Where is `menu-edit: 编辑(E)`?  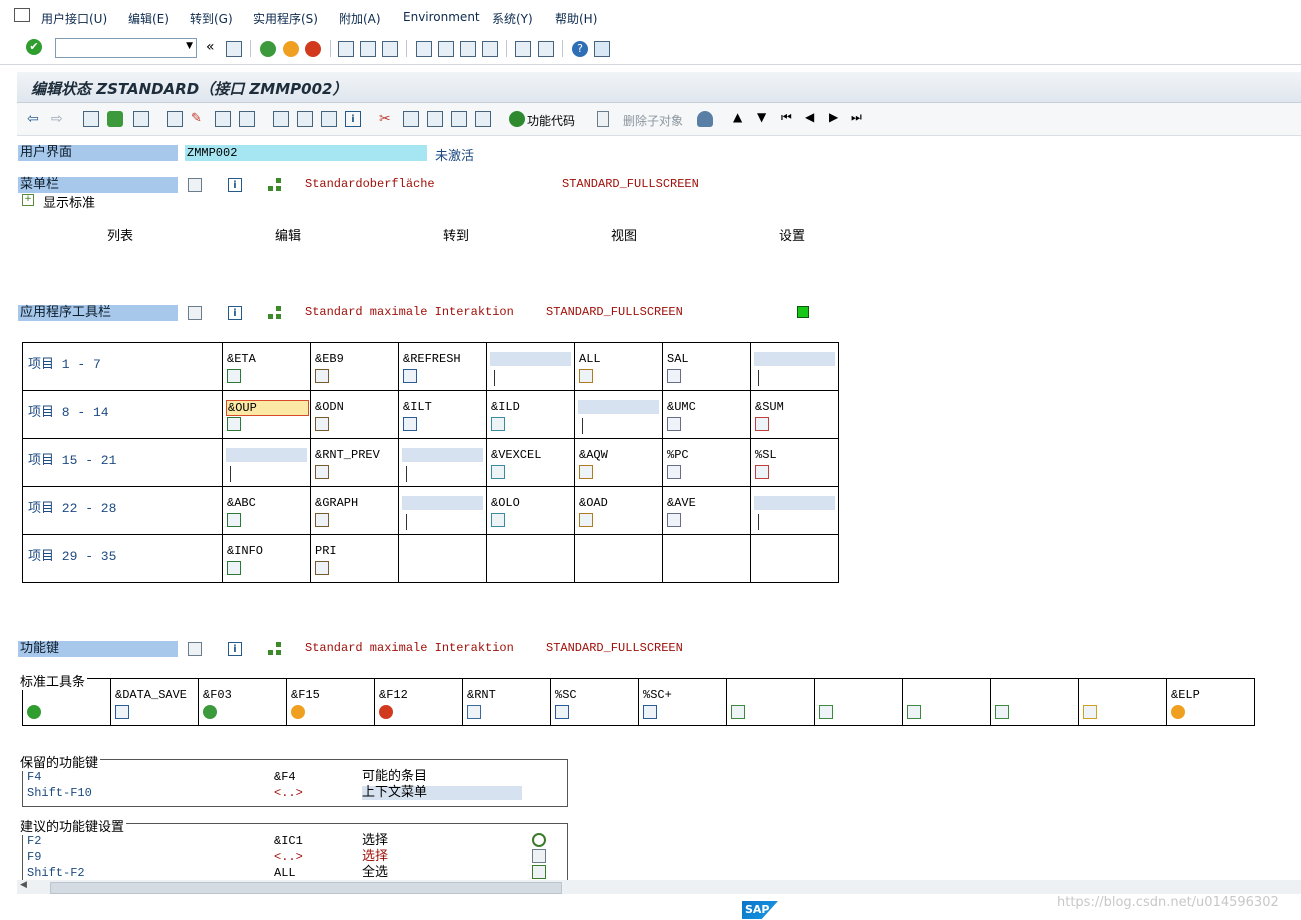
menu-edit: 编辑(E) is located at coordinates (148, 18).